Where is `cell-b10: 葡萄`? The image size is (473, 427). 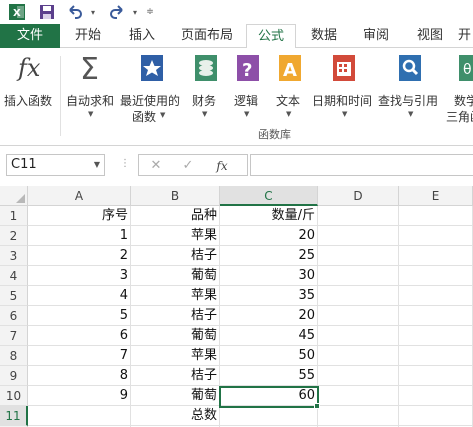
cell-b10: 葡萄 is located at coordinates (175, 396).